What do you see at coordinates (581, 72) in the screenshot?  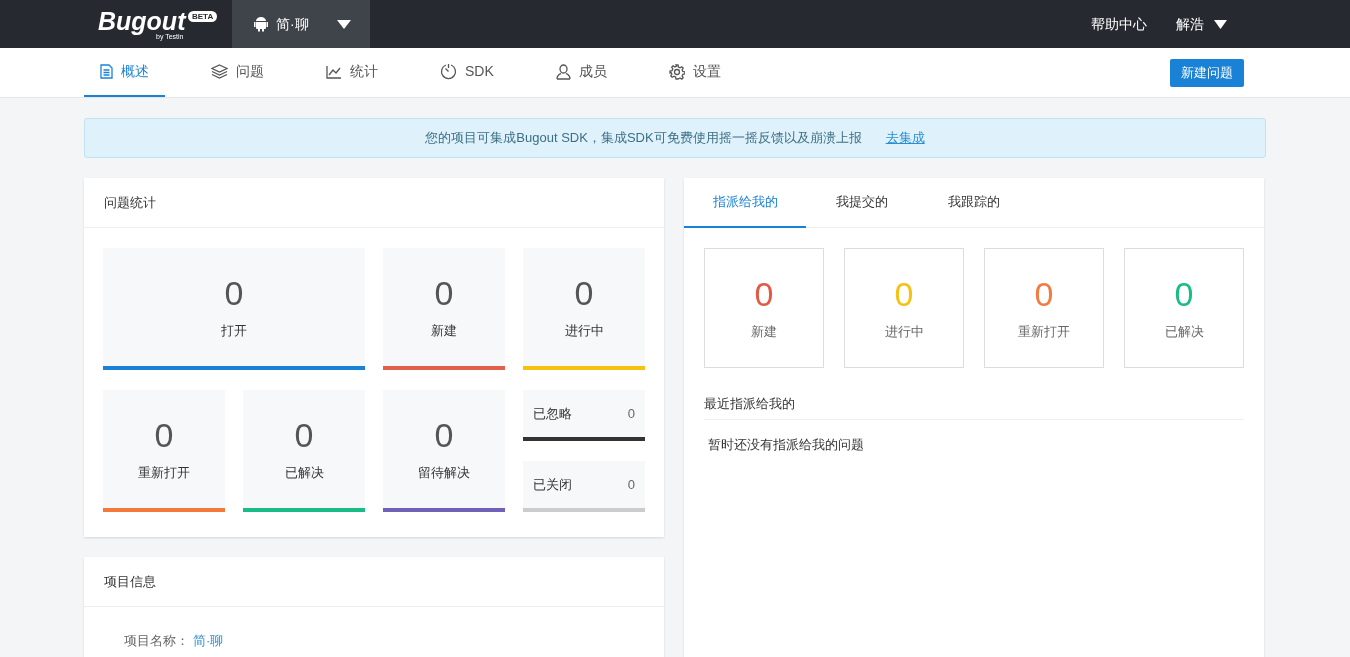 I see `nav-tab: 成员` at bounding box center [581, 72].